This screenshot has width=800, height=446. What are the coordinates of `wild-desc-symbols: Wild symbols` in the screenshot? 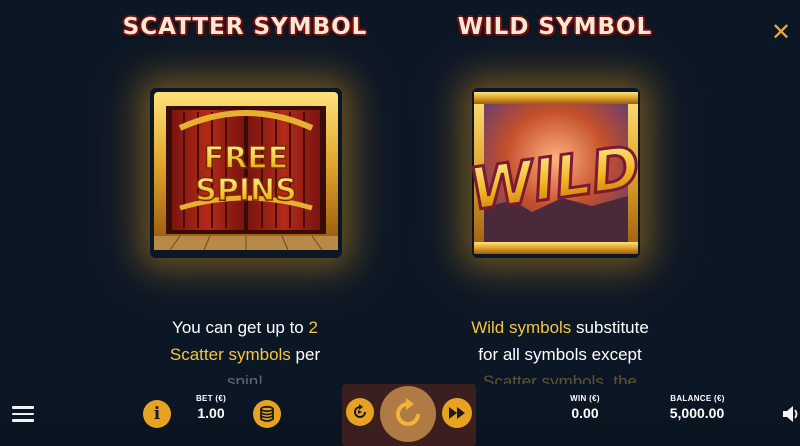 It's located at (521, 327).